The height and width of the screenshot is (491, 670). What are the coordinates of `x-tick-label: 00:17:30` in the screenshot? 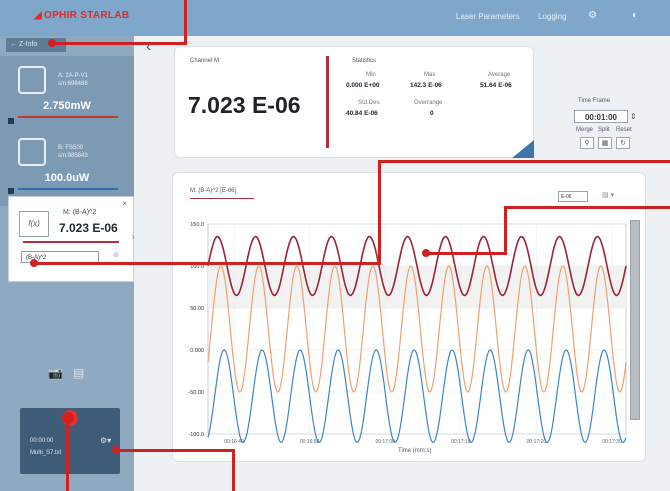 It's located at (612, 442).